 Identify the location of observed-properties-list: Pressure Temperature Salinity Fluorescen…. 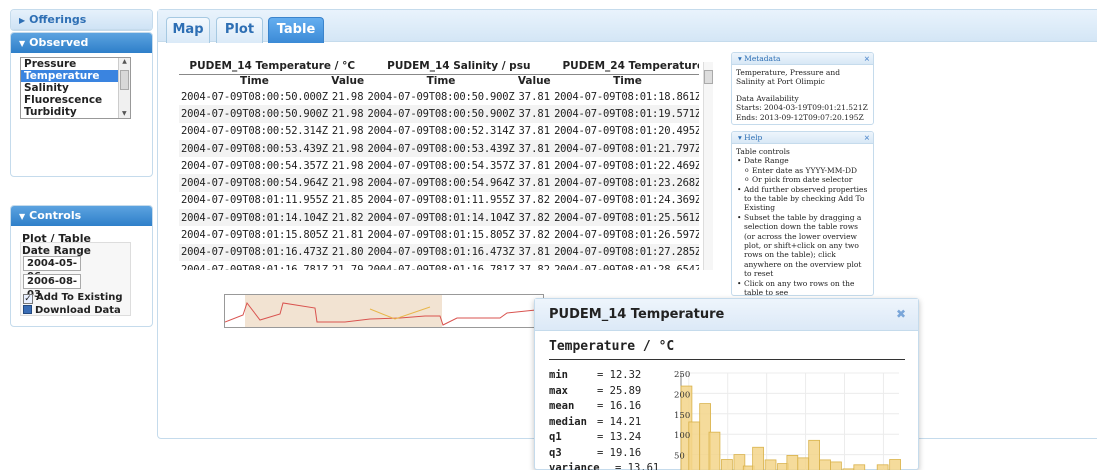
(75, 88).